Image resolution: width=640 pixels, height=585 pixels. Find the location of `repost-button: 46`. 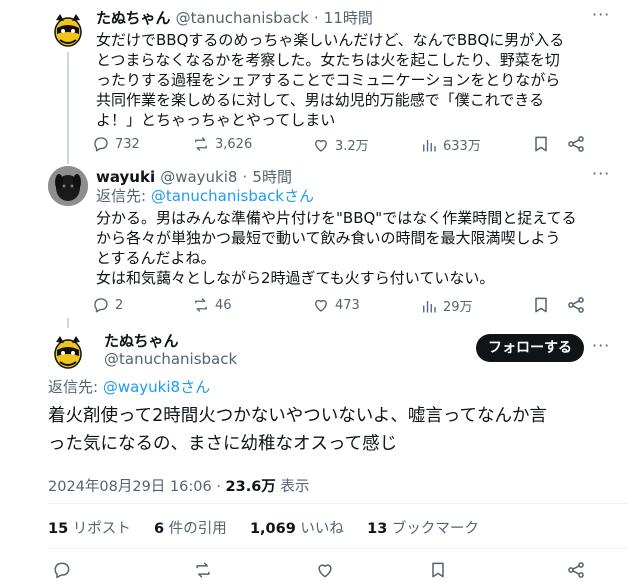

repost-button: 46 is located at coordinates (212, 305).